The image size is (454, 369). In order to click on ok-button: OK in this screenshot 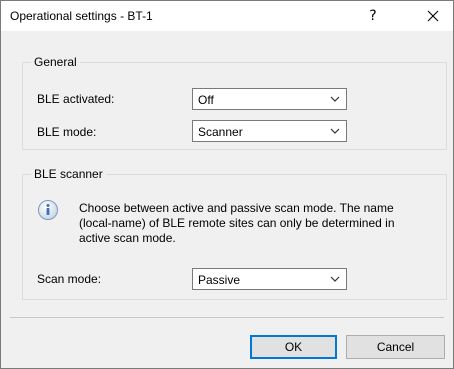, I will do `click(293, 347)`.